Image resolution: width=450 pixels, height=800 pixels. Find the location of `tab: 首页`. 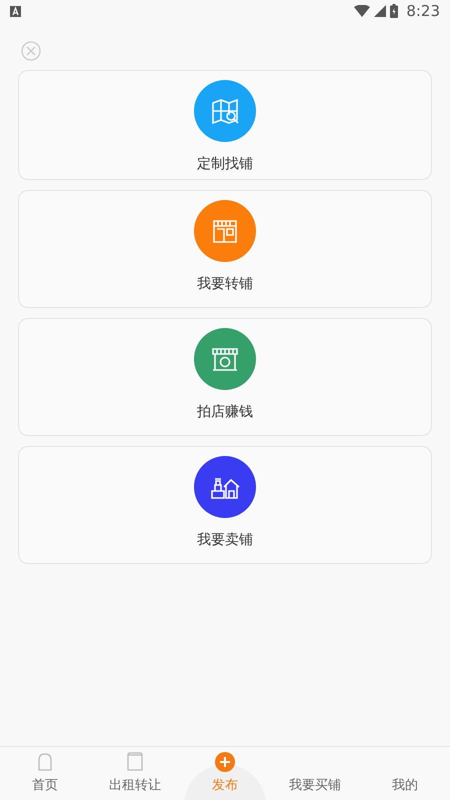

tab: 首页 is located at coordinates (45, 773).